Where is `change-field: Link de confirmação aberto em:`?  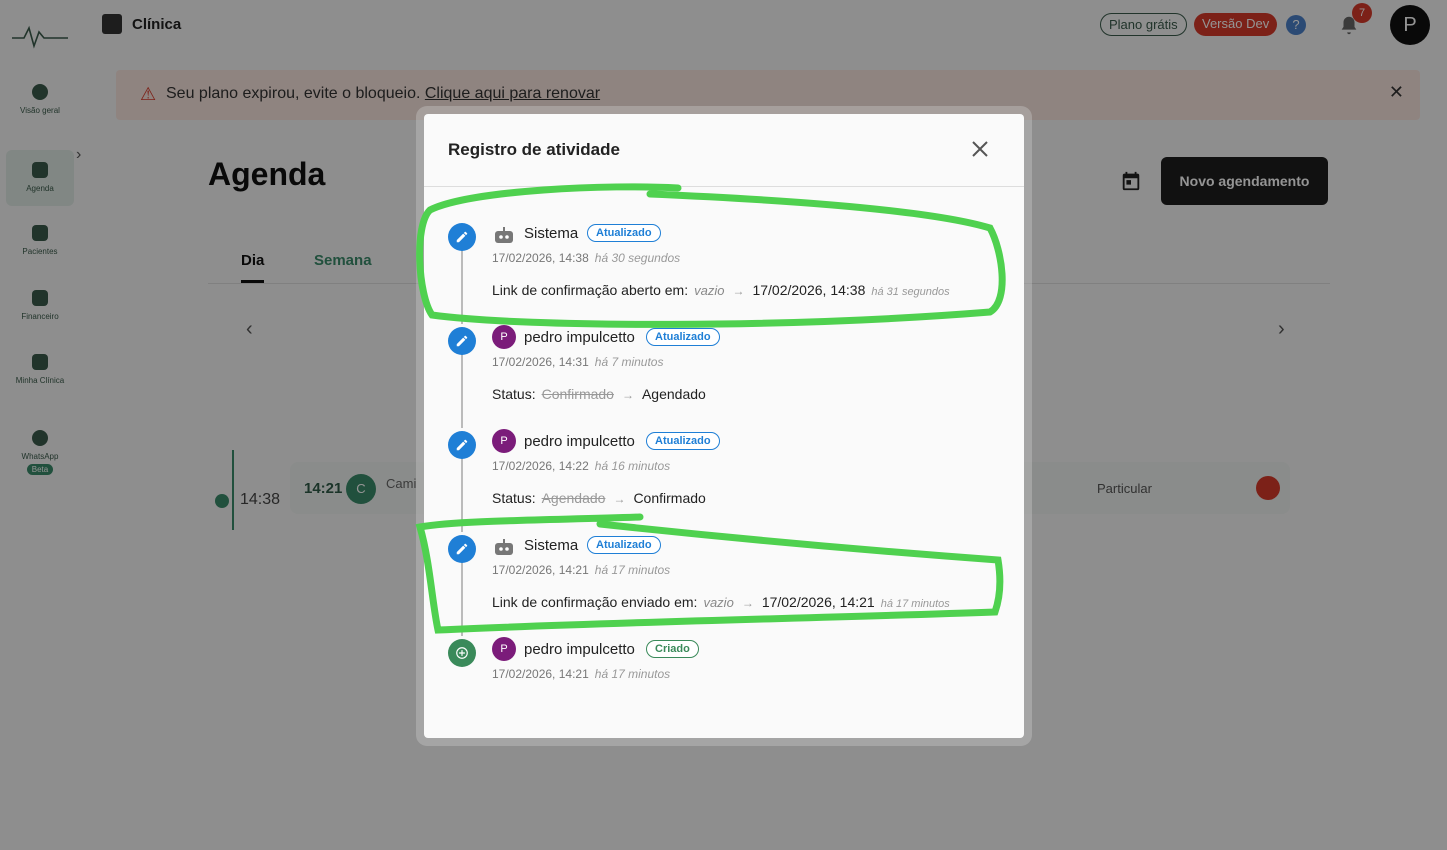
change-field: Link de confirmação aberto em: is located at coordinates (590, 290).